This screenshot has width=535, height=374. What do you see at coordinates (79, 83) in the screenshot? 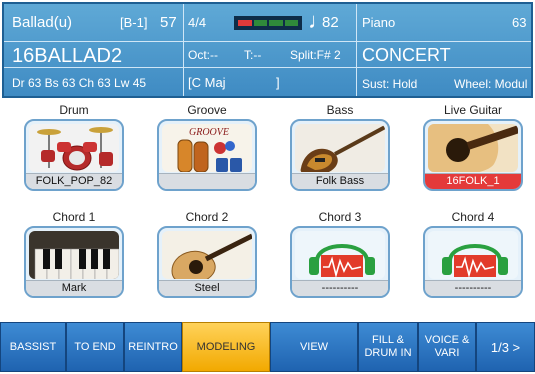
I see `style-volumes: Dr 63 Bs 63 Ch 63 Lw 45` at bounding box center [79, 83].